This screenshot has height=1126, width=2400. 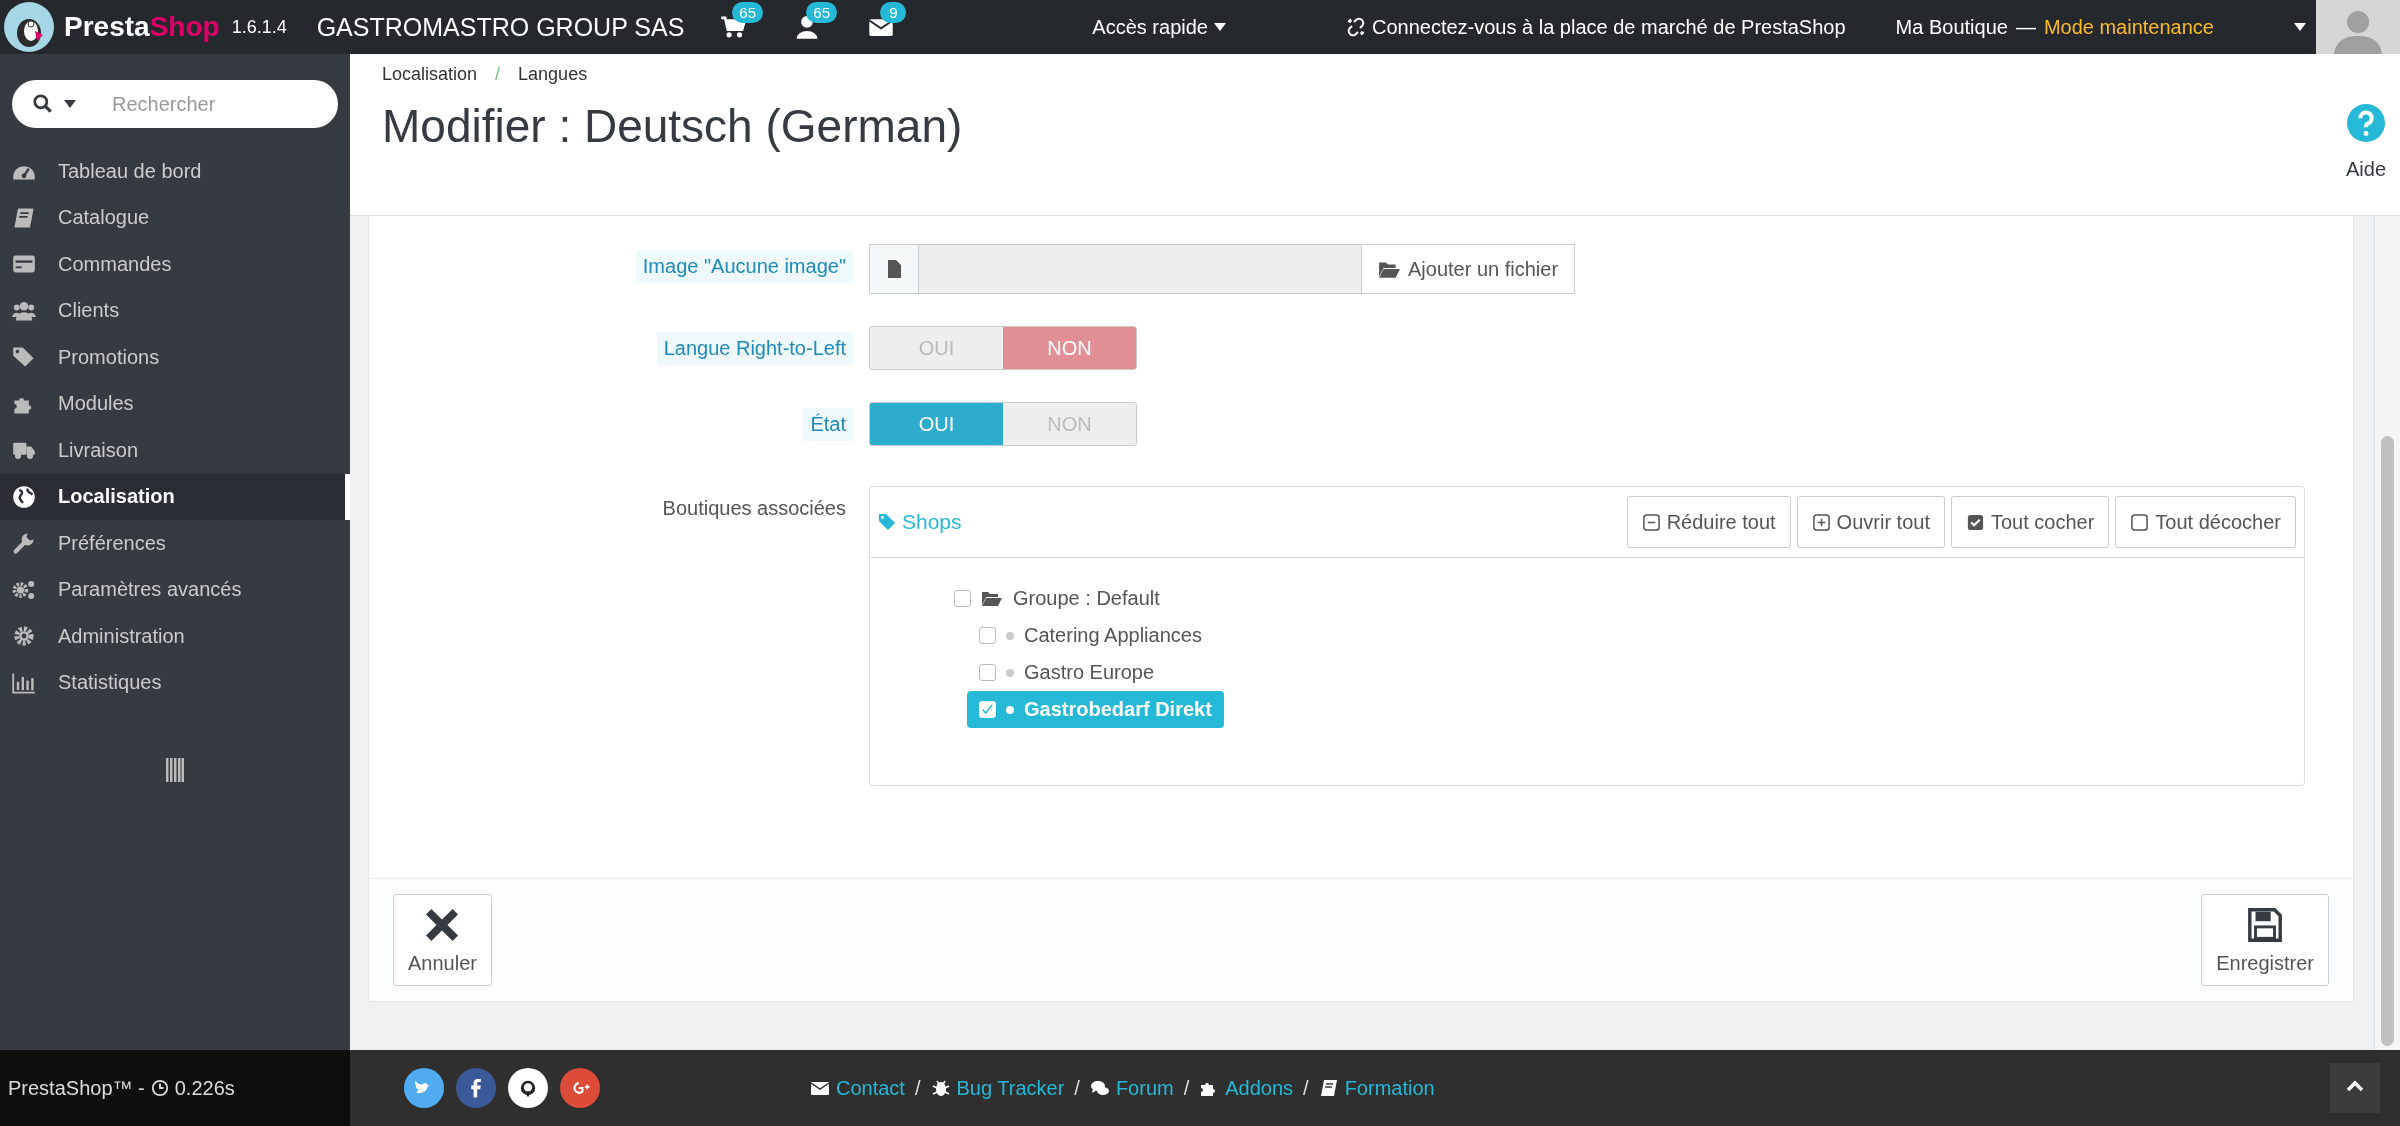 I want to click on footer-link: Formation, so click(x=1376, y=1088).